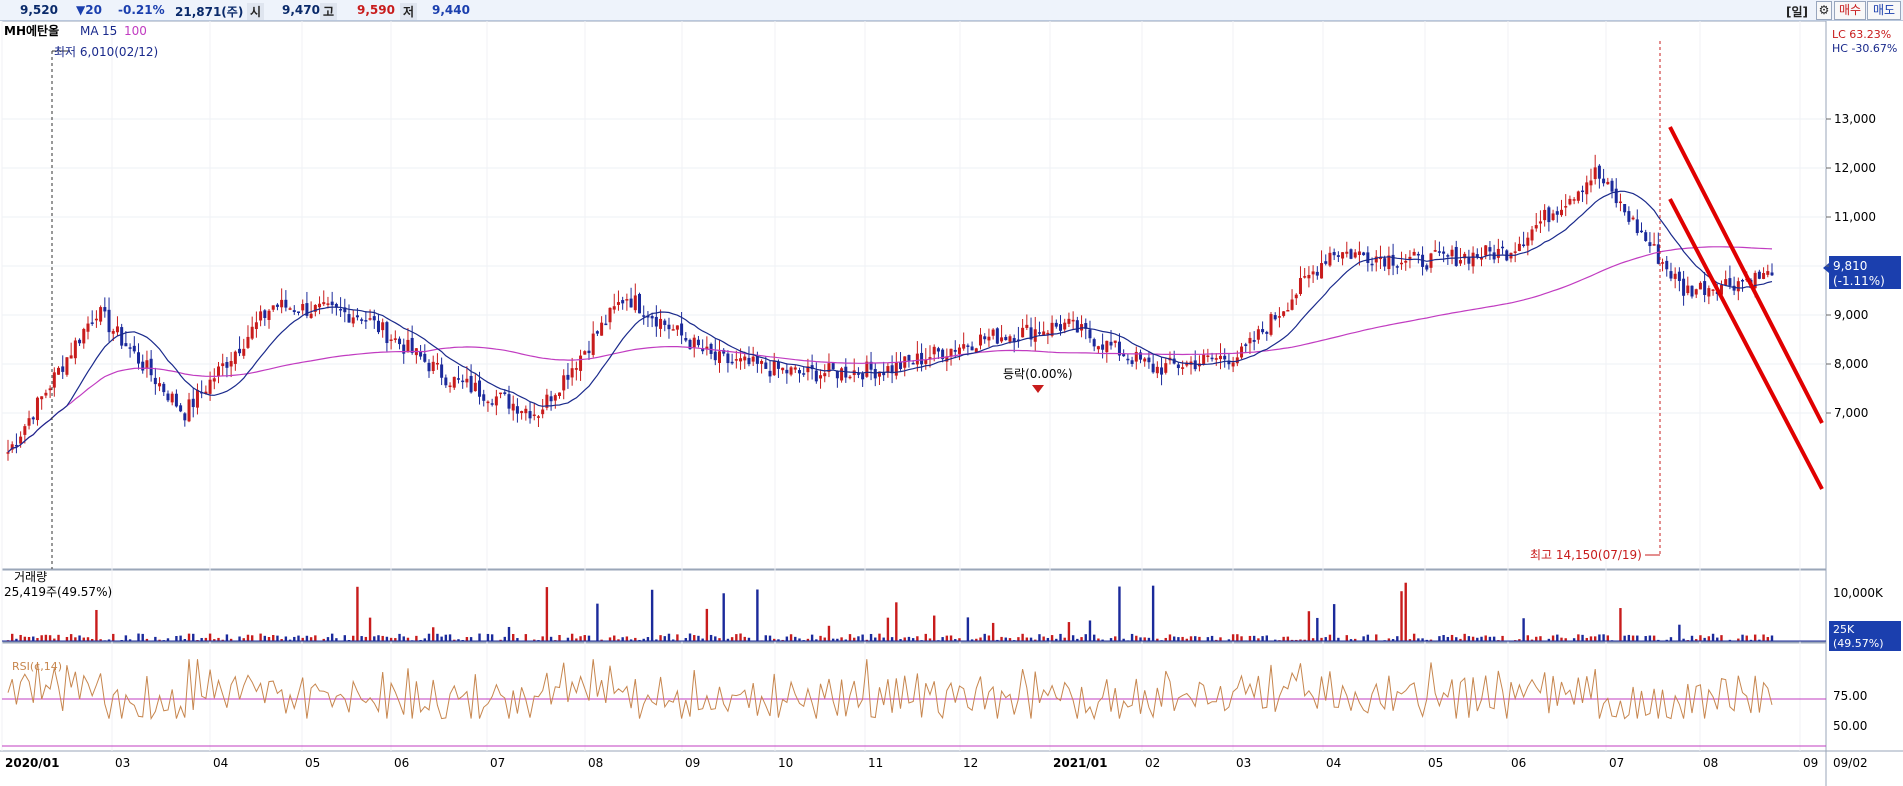 The image size is (1903, 786). Describe the element at coordinates (409, 11) in the screenshot. I see `low-label: 저` at that location.